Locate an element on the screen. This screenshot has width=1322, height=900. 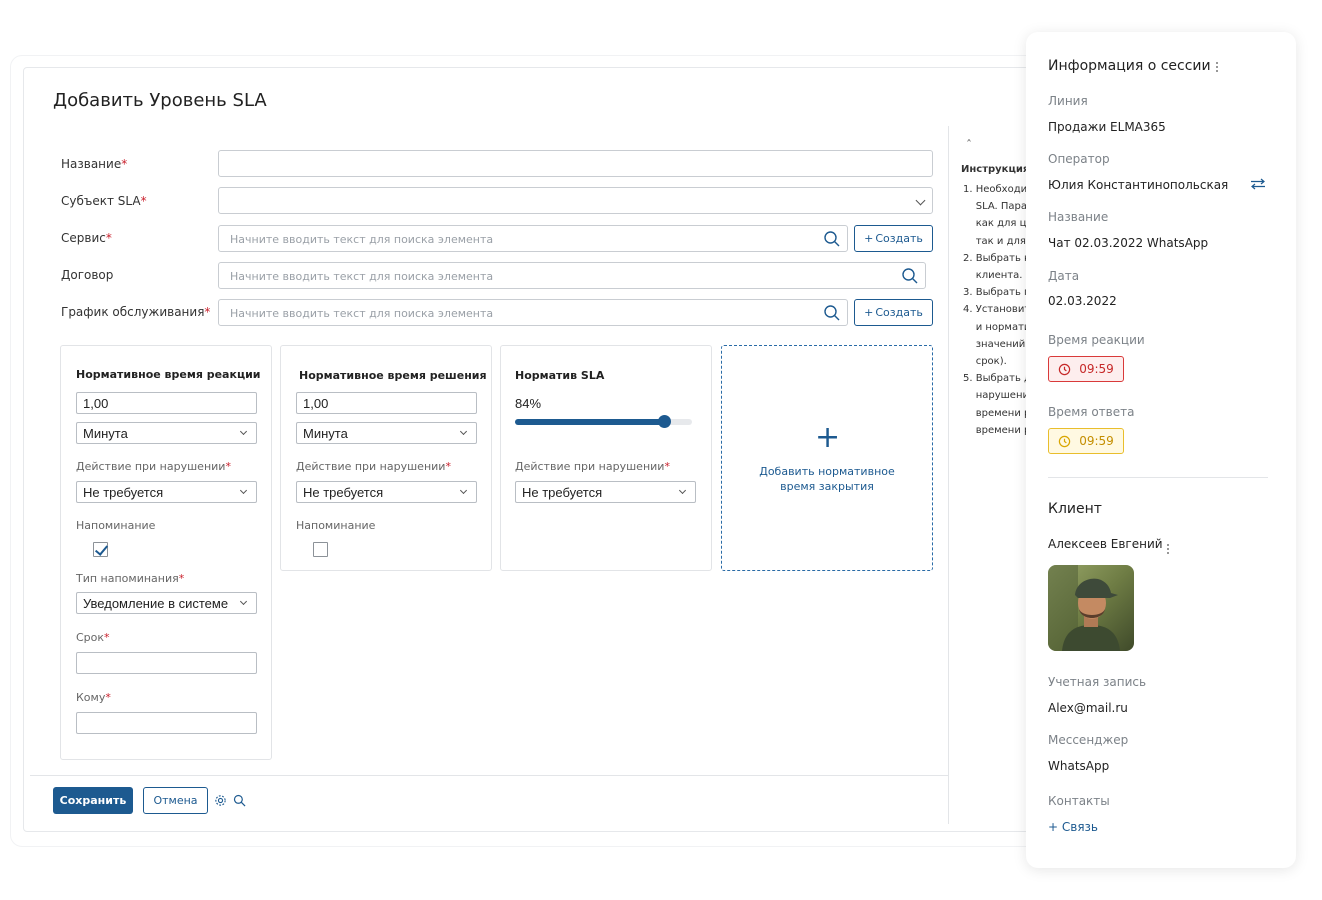
chat-name-value: Чат 02.03.2022 WhatsApp is located at coordinates (1128, 243).